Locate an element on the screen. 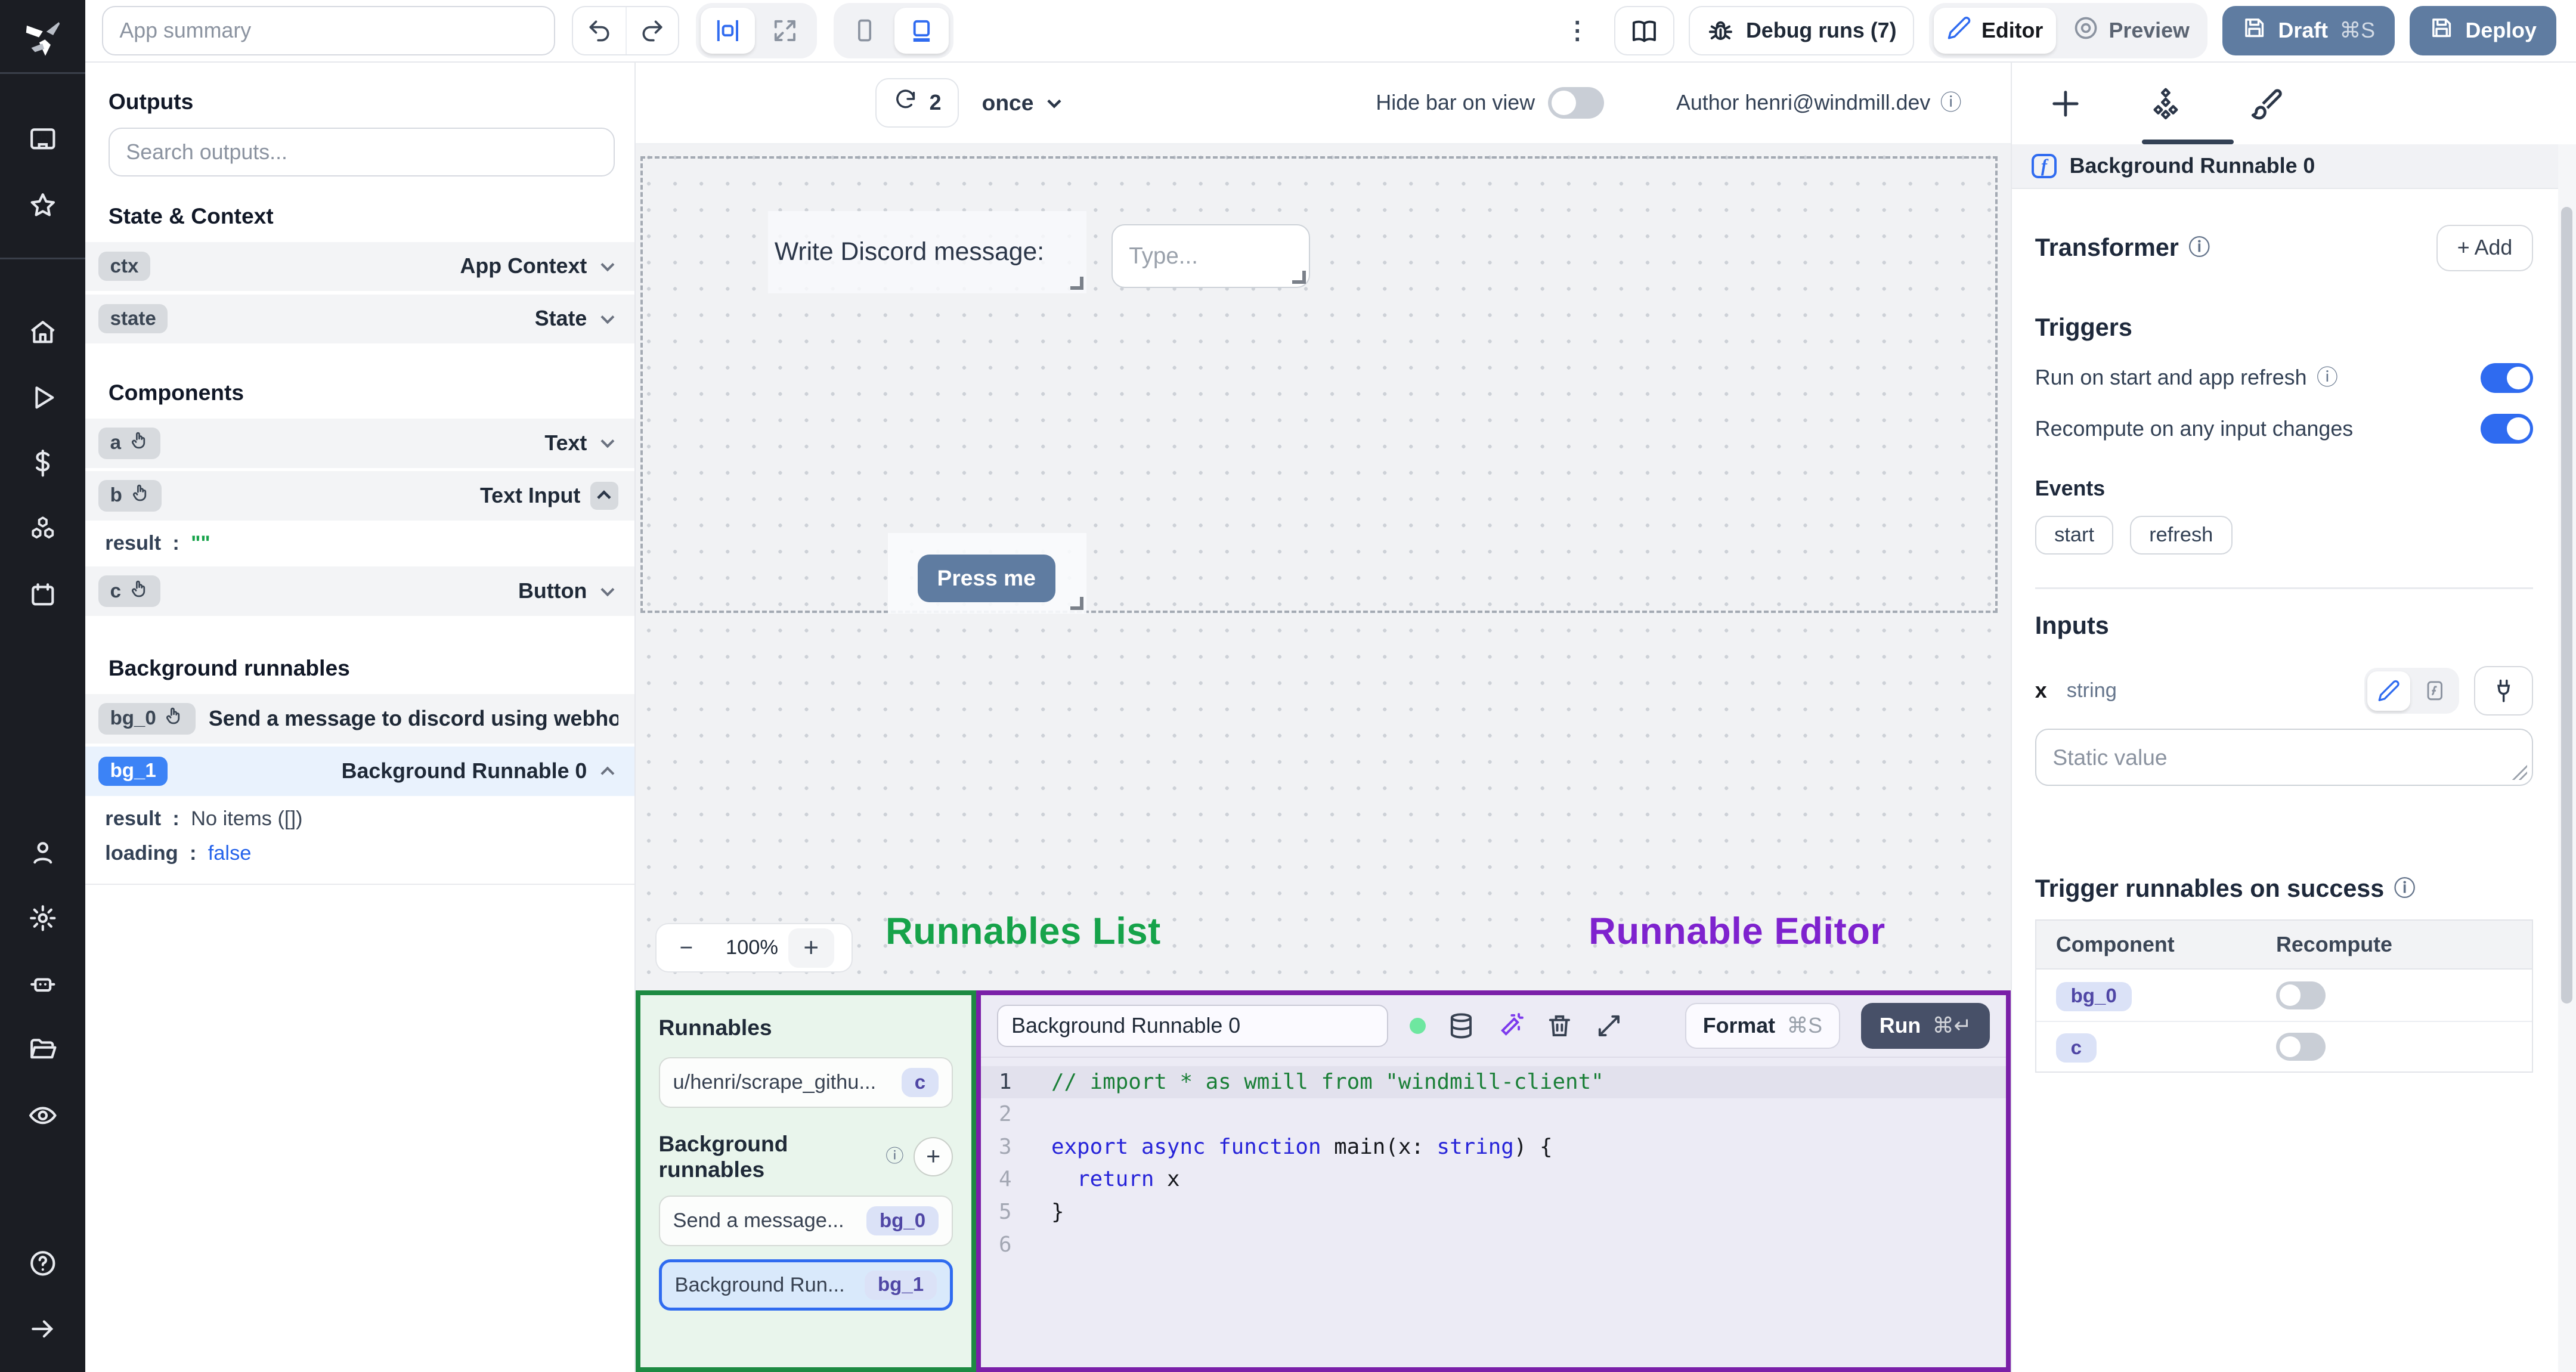 Image resolution: width=2576 pixels, height=1372 pixels. c-recompute-toggle is located at coordinates (2301, 1047).